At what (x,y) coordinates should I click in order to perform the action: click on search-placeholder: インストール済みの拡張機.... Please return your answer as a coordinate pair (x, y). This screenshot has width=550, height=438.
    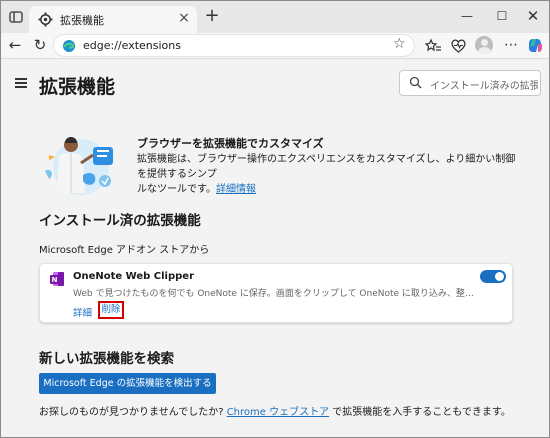
    Looking at the image, I should click on (484, 86).